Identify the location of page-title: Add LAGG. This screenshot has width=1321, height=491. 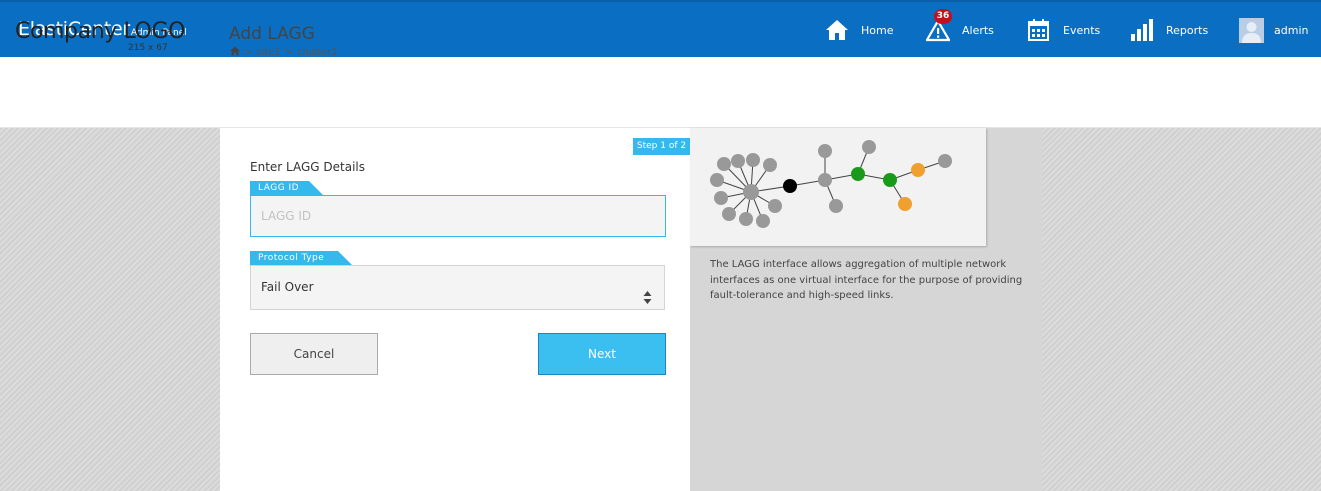
(272, 34).